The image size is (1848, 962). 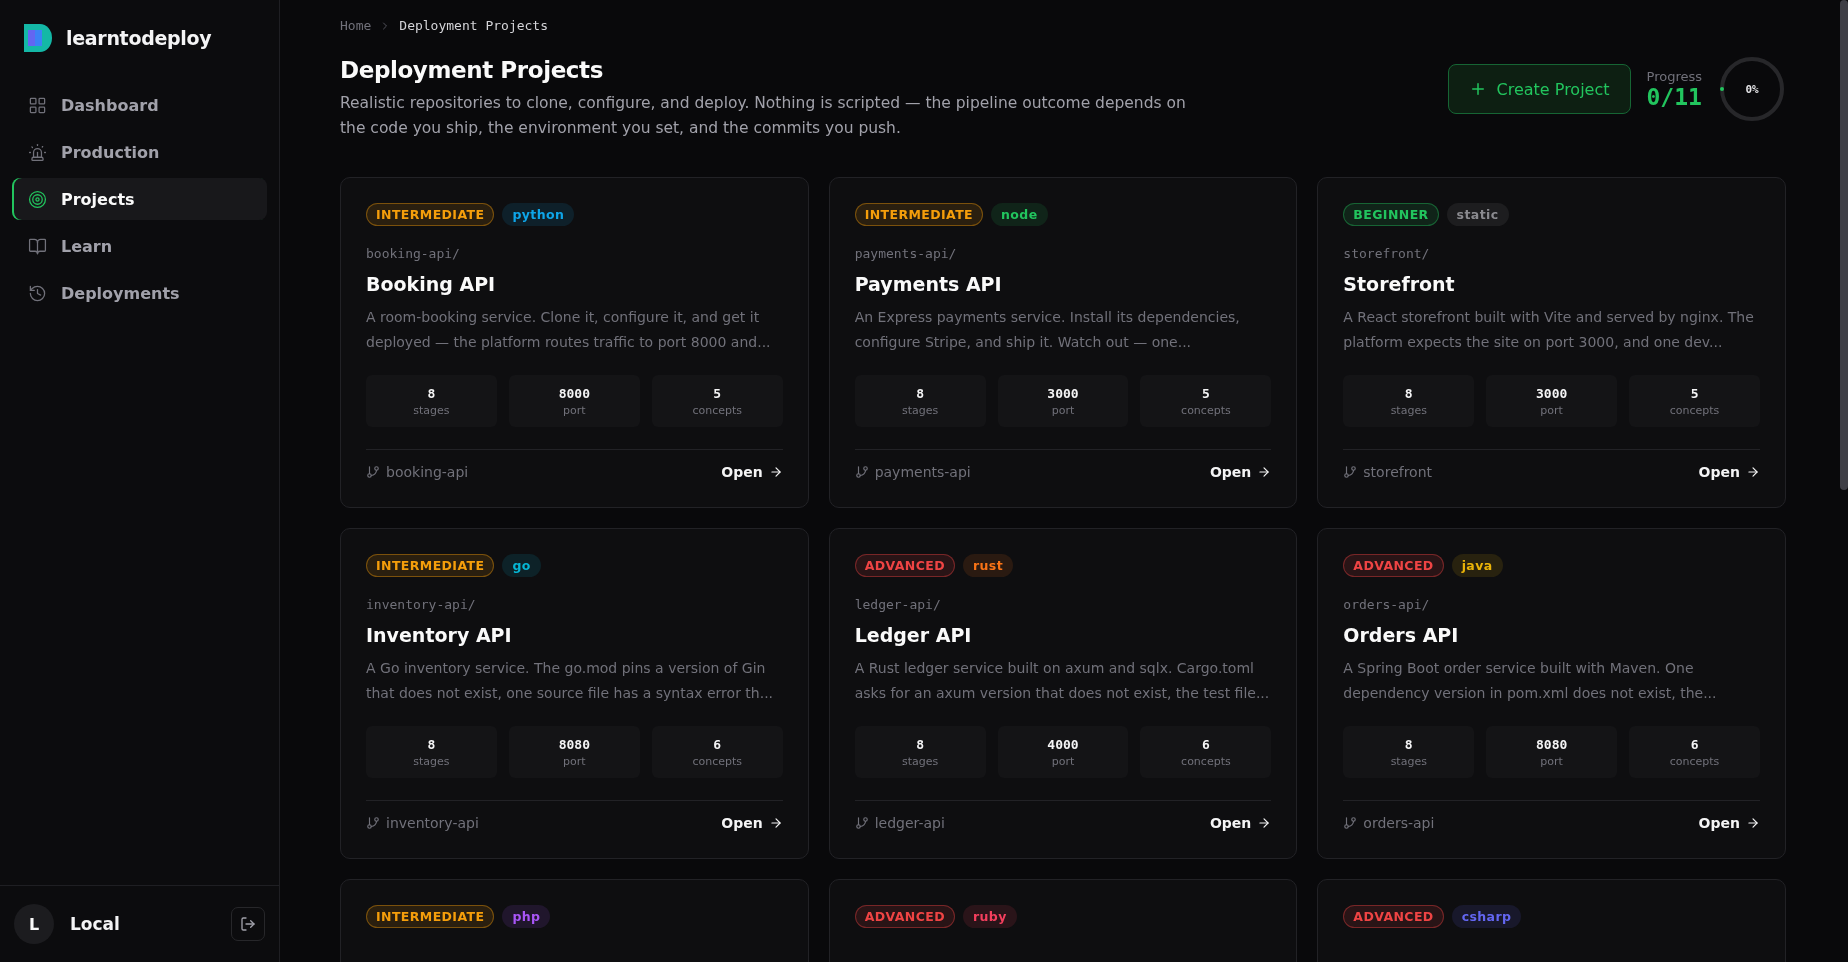 I want to click on brand-name: learntodeploy, so click(x=139, y=38).